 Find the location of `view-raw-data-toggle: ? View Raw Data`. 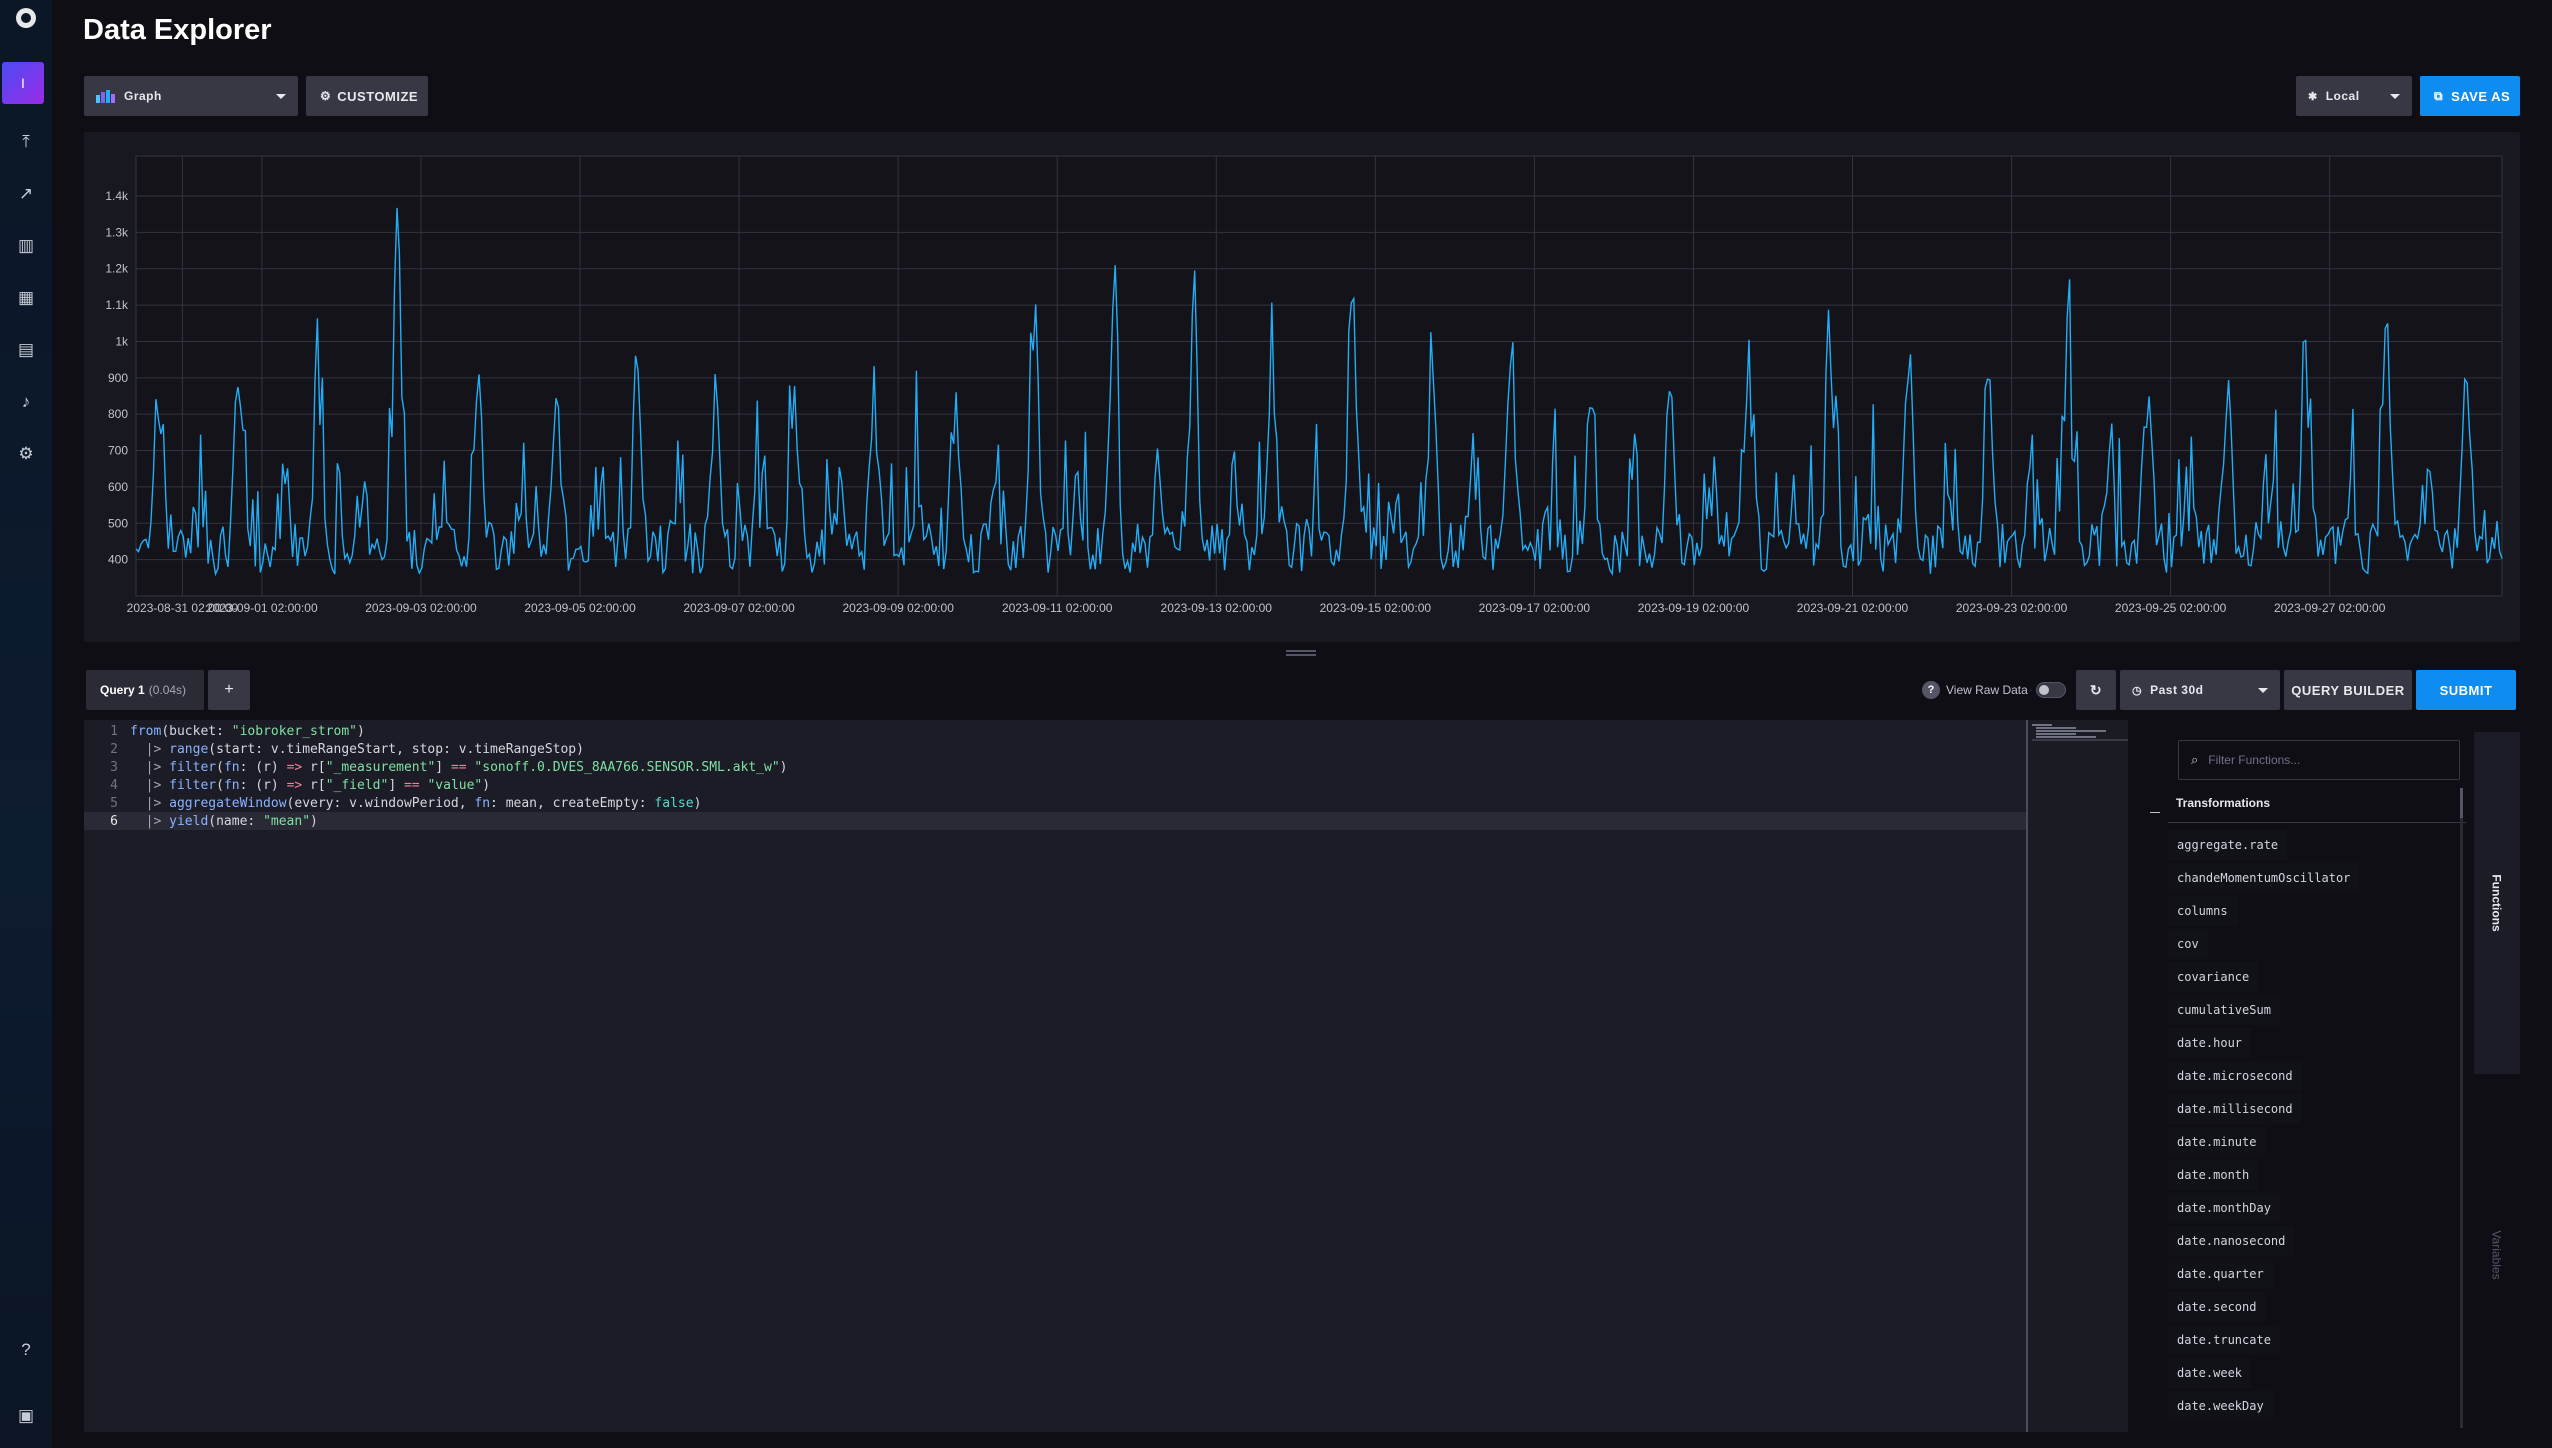

view-raw-data-toggle: ? View Raw Data is located at coordinates (1994, 690).